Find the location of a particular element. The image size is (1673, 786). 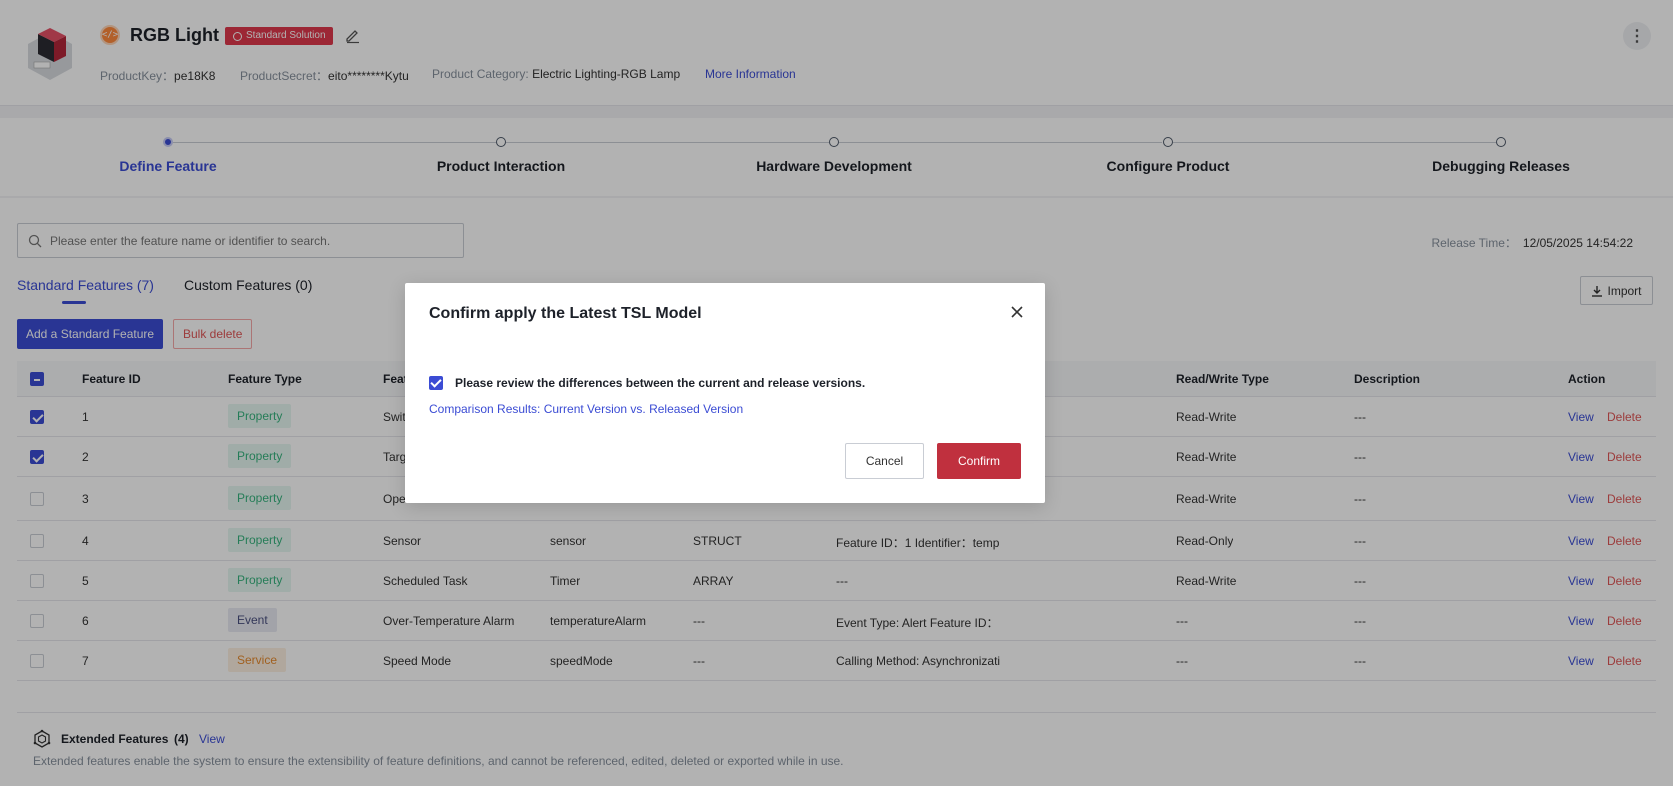

close-icon is located at coordinates (1017, 312).